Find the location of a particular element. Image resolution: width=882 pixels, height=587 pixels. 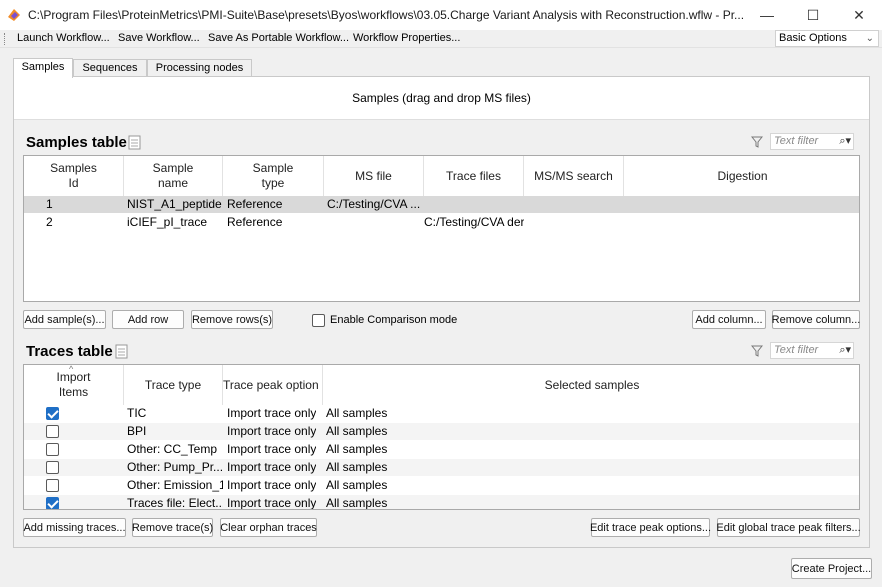

table-row: BPI Import trace only All samples is located at coordinates (441, 431).